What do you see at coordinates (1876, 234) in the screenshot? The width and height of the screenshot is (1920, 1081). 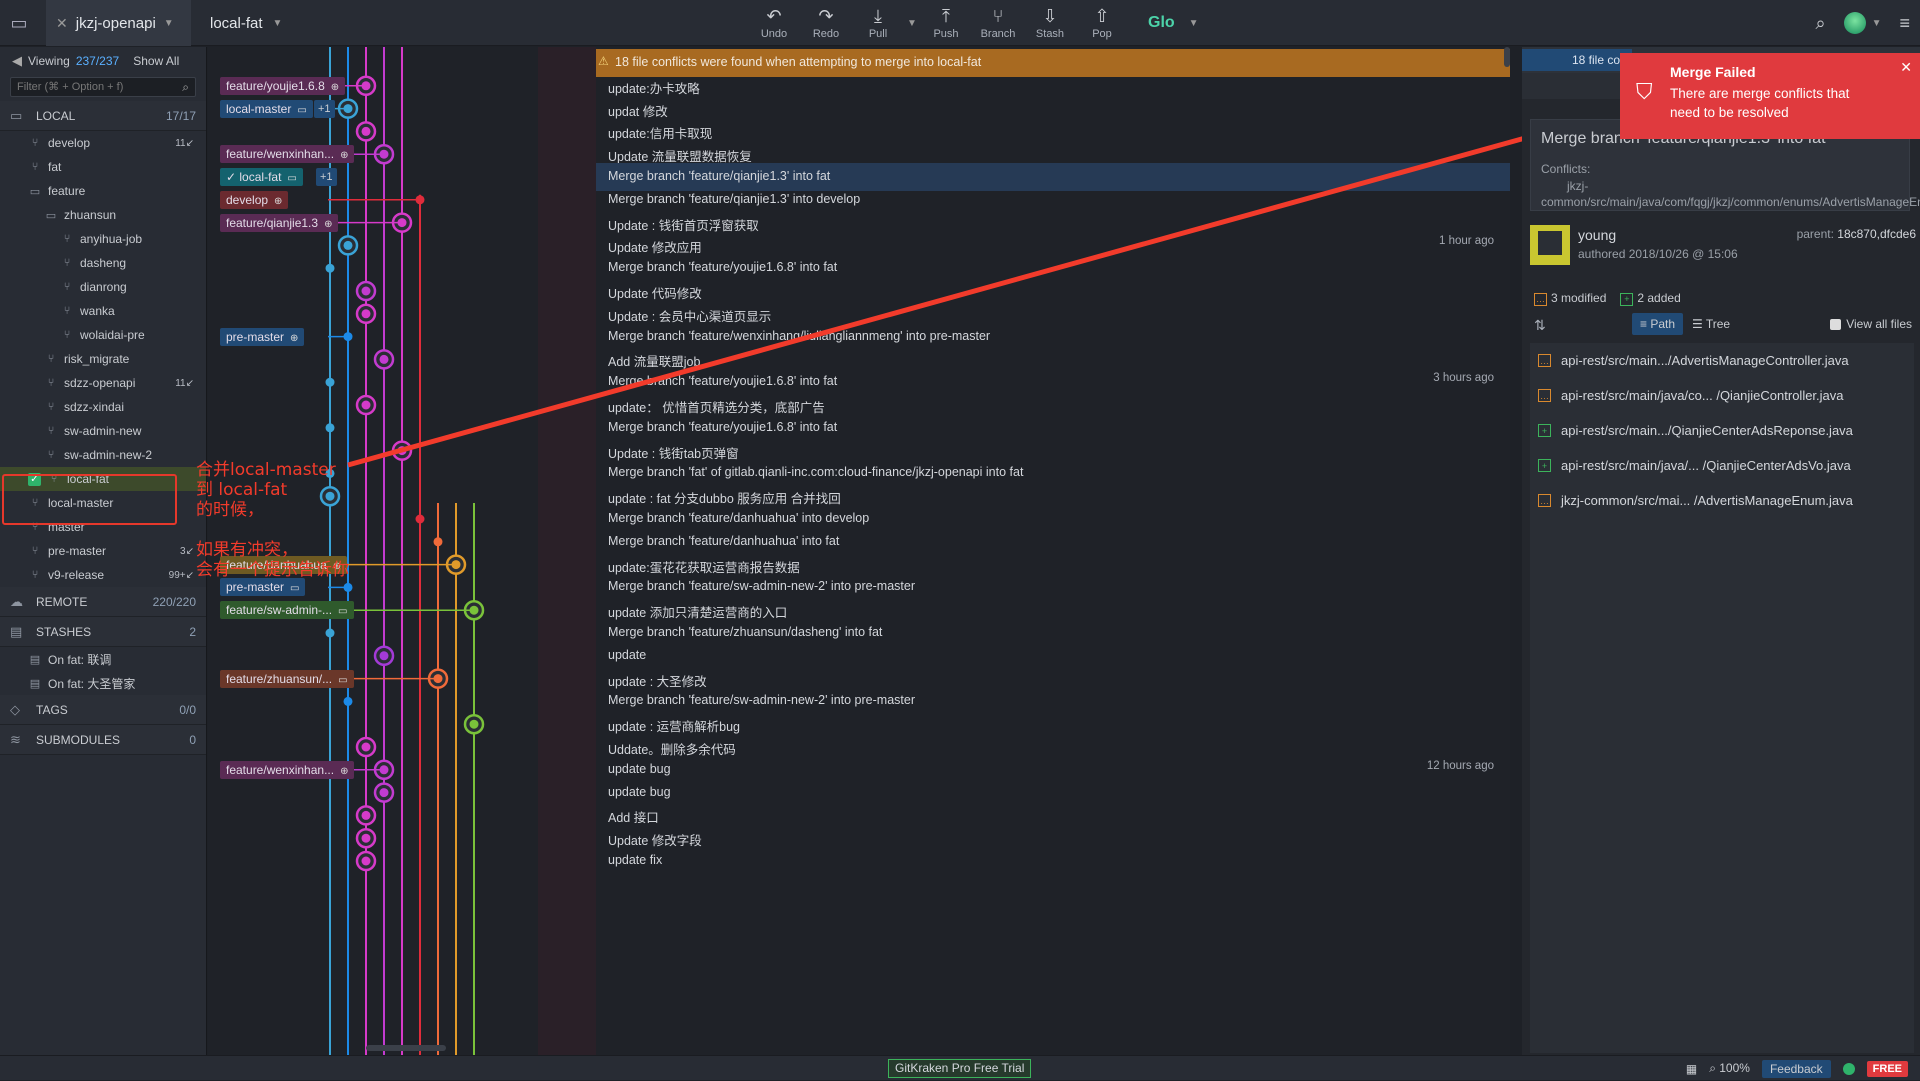 I see `parent-shas: 18c870,dfcde6` at bounding box center [1876, 234].